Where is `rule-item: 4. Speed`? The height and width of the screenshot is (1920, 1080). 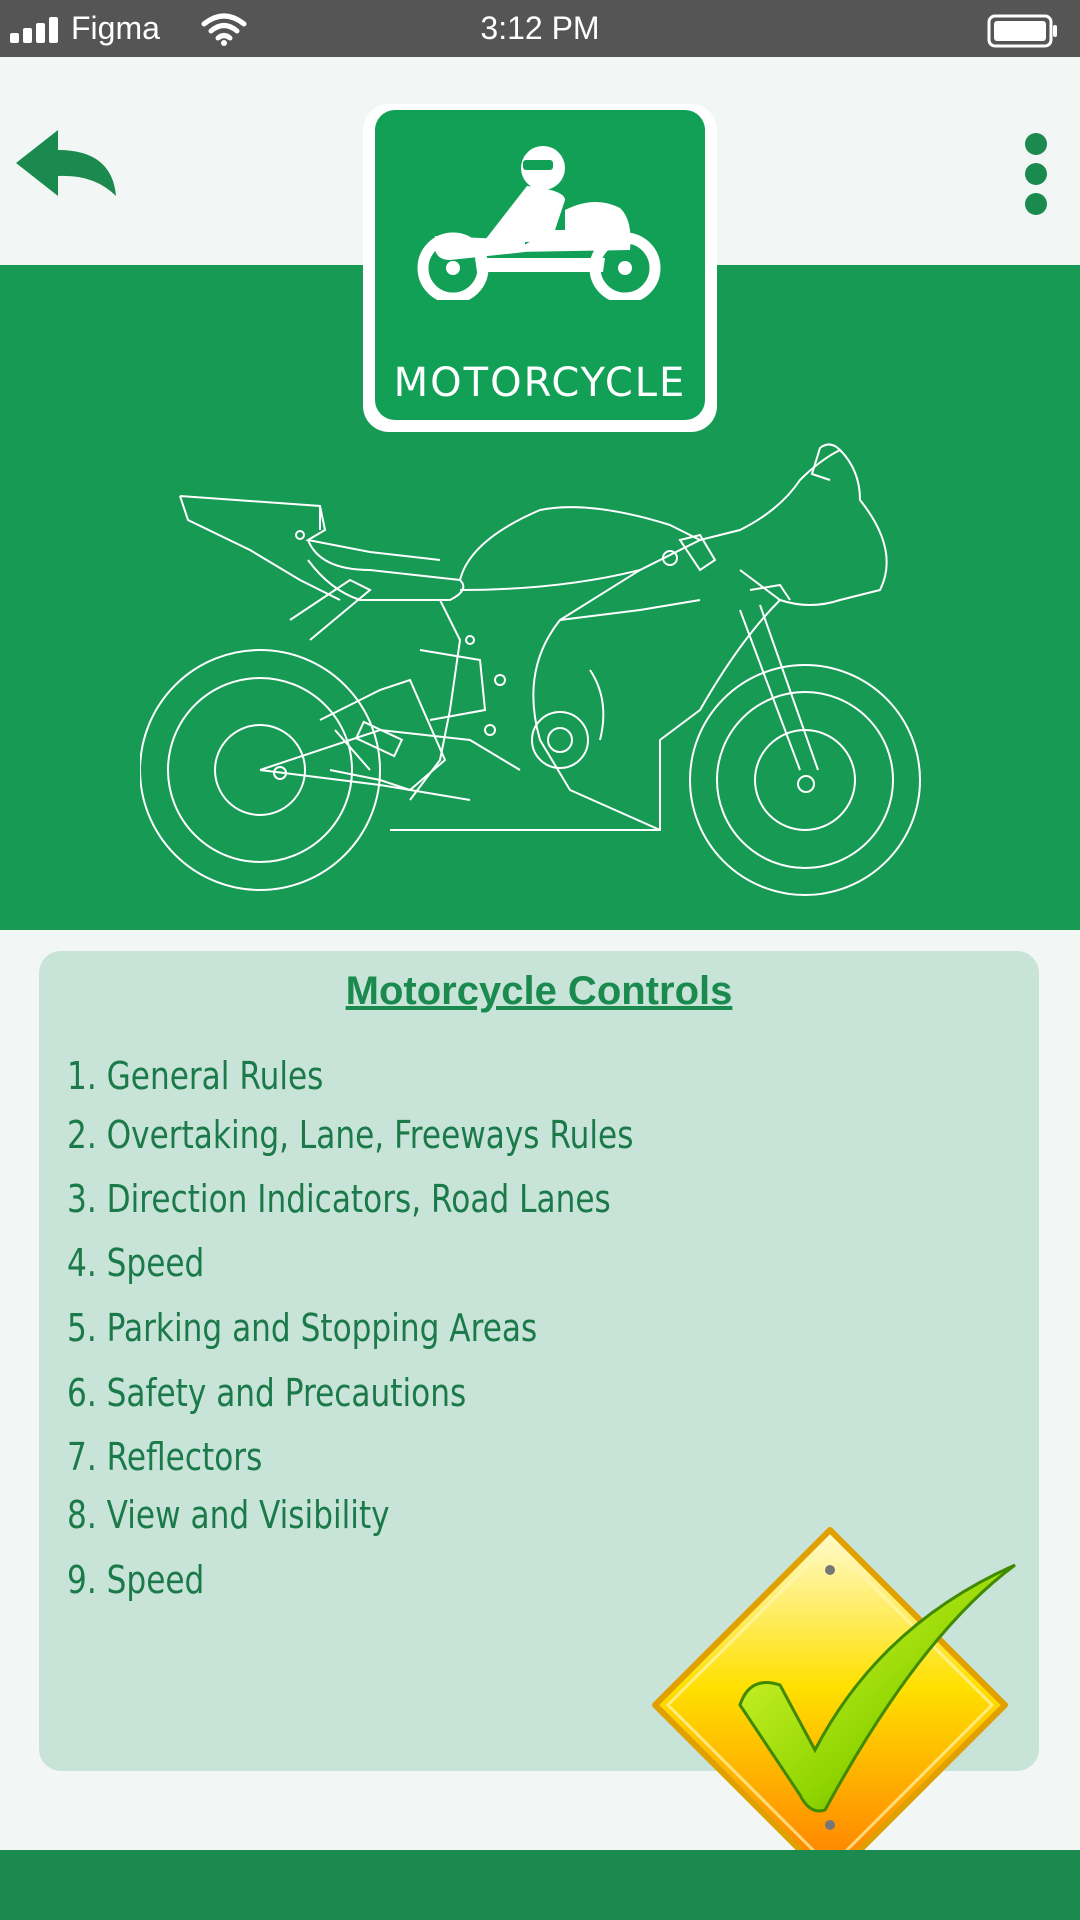 rule-item: 4. Speed is located at coordinates (135, 1263).